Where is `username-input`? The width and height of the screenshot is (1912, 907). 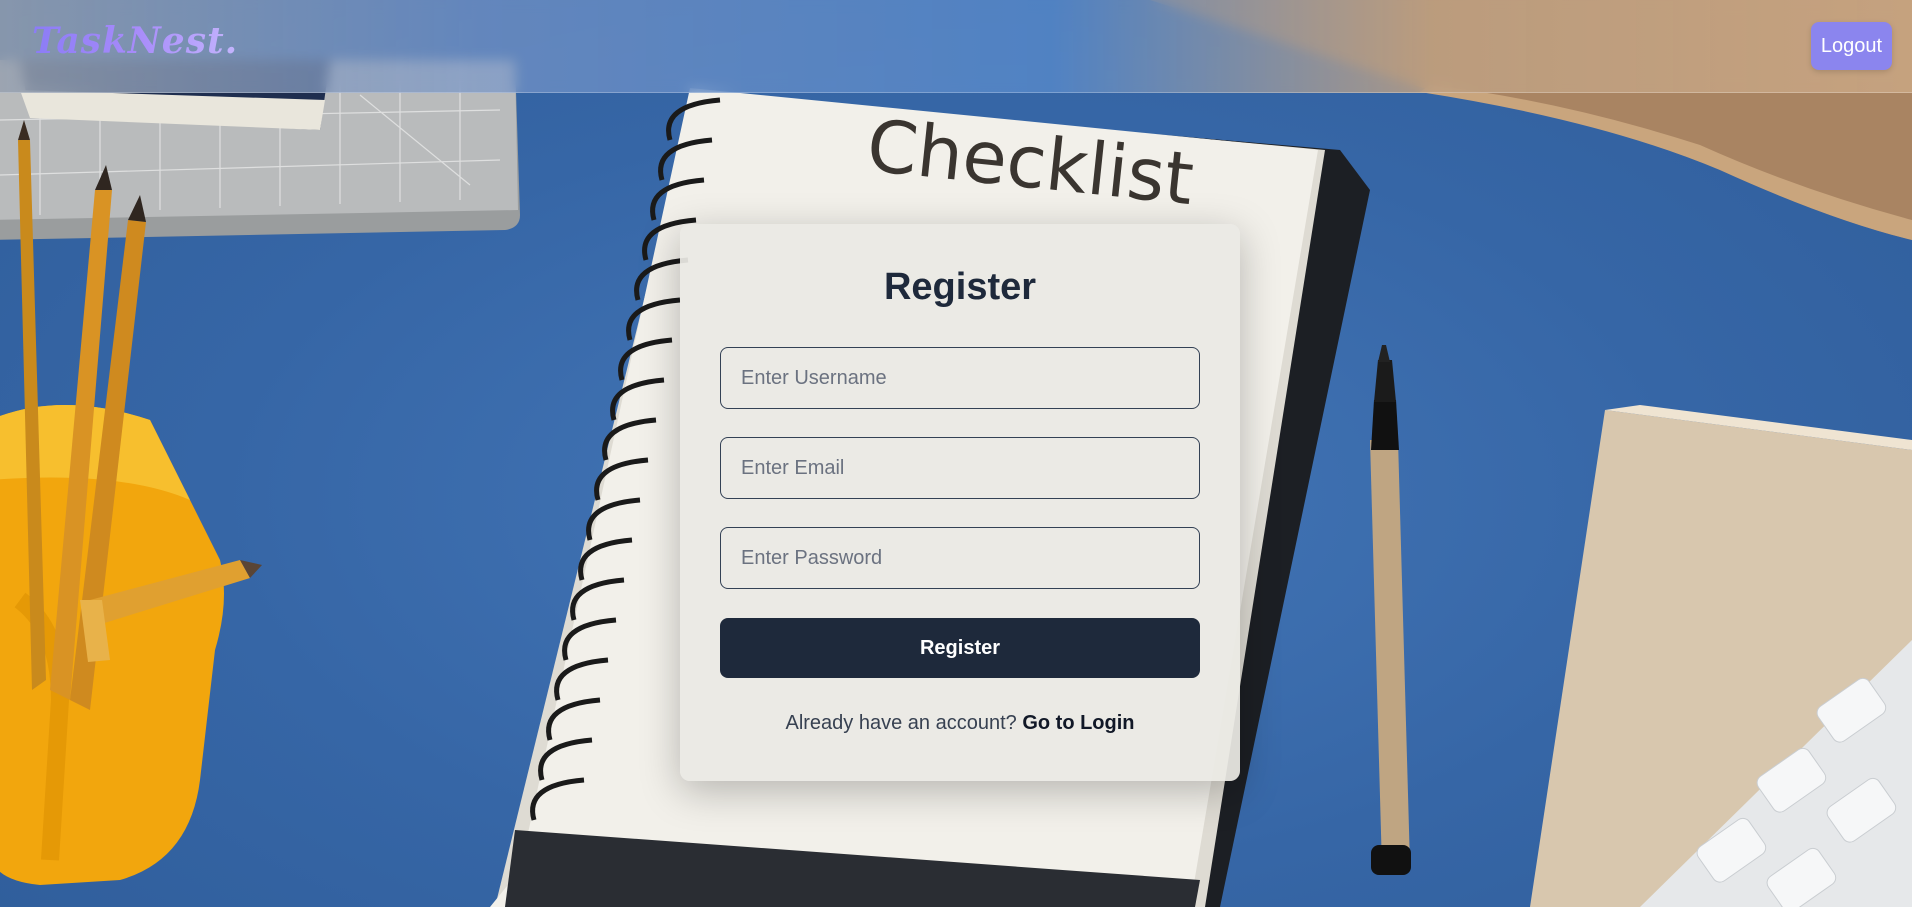 username-input is located at coordinates (960, 378).